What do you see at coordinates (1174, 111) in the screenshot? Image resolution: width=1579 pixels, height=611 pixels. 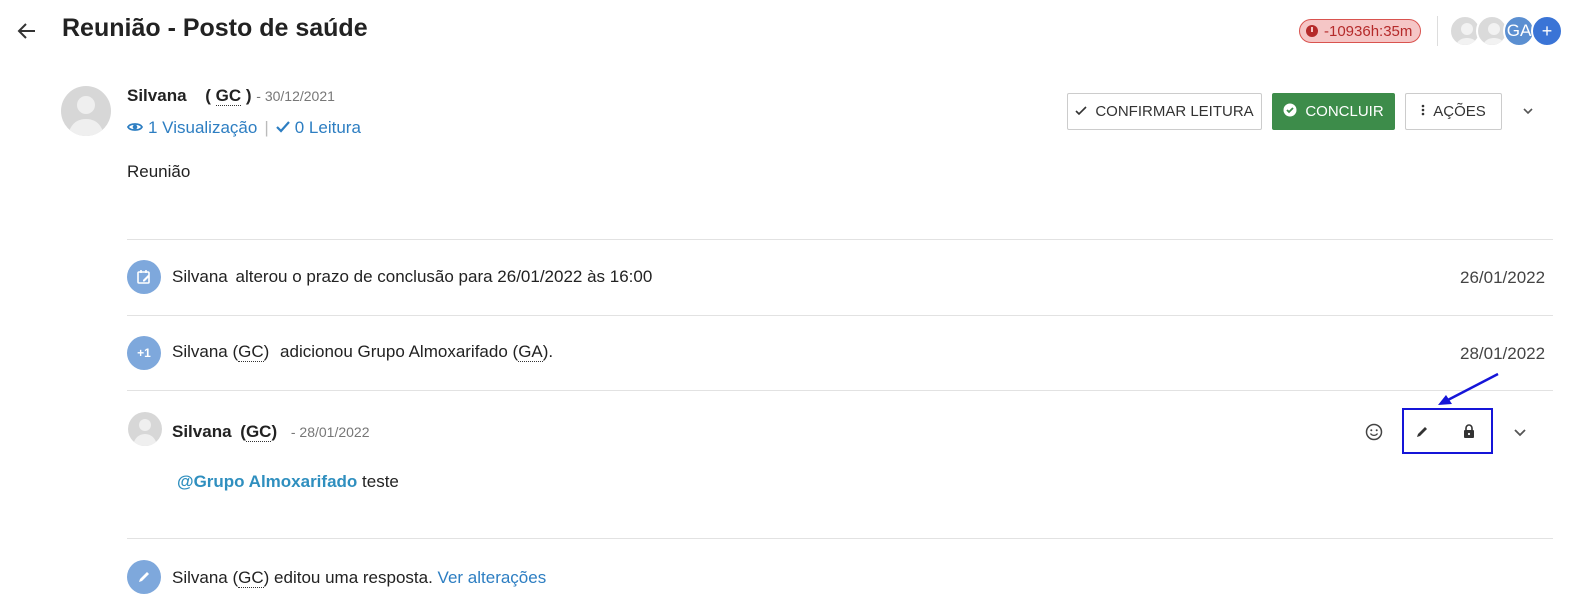 I see `confirm-read-label: CONFIRMAR LEITURA` at bounding box center [1174, 111].